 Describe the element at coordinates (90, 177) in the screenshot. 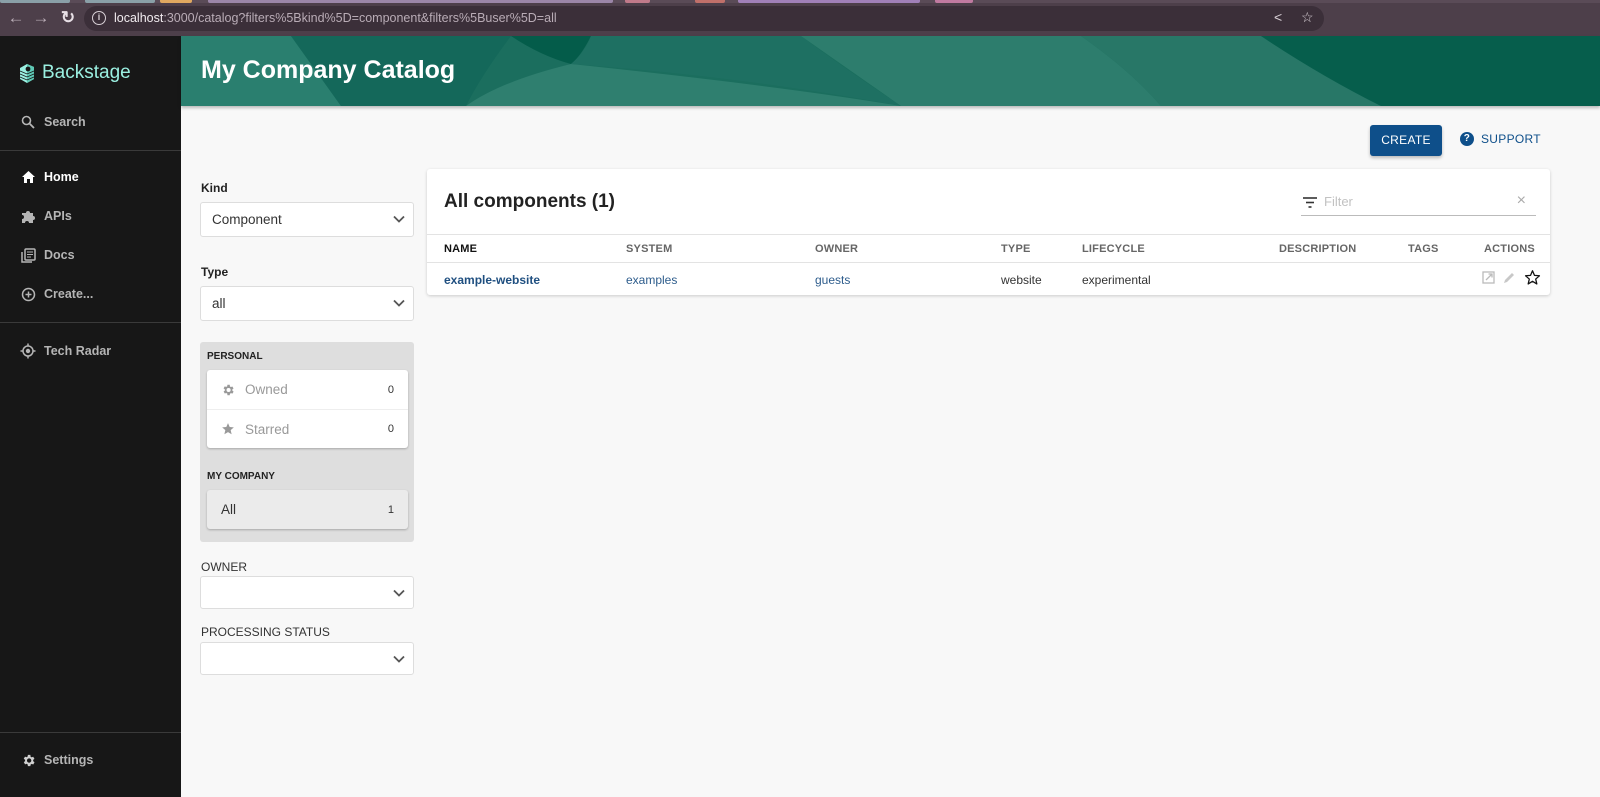

I see `sidebar-item-home: Home` at that location.